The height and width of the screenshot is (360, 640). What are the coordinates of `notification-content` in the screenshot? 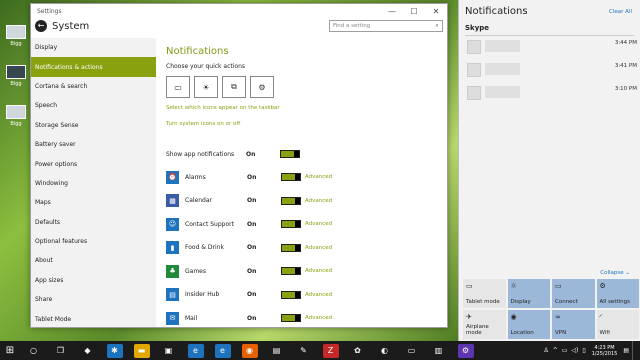 It's located at (502, 46).